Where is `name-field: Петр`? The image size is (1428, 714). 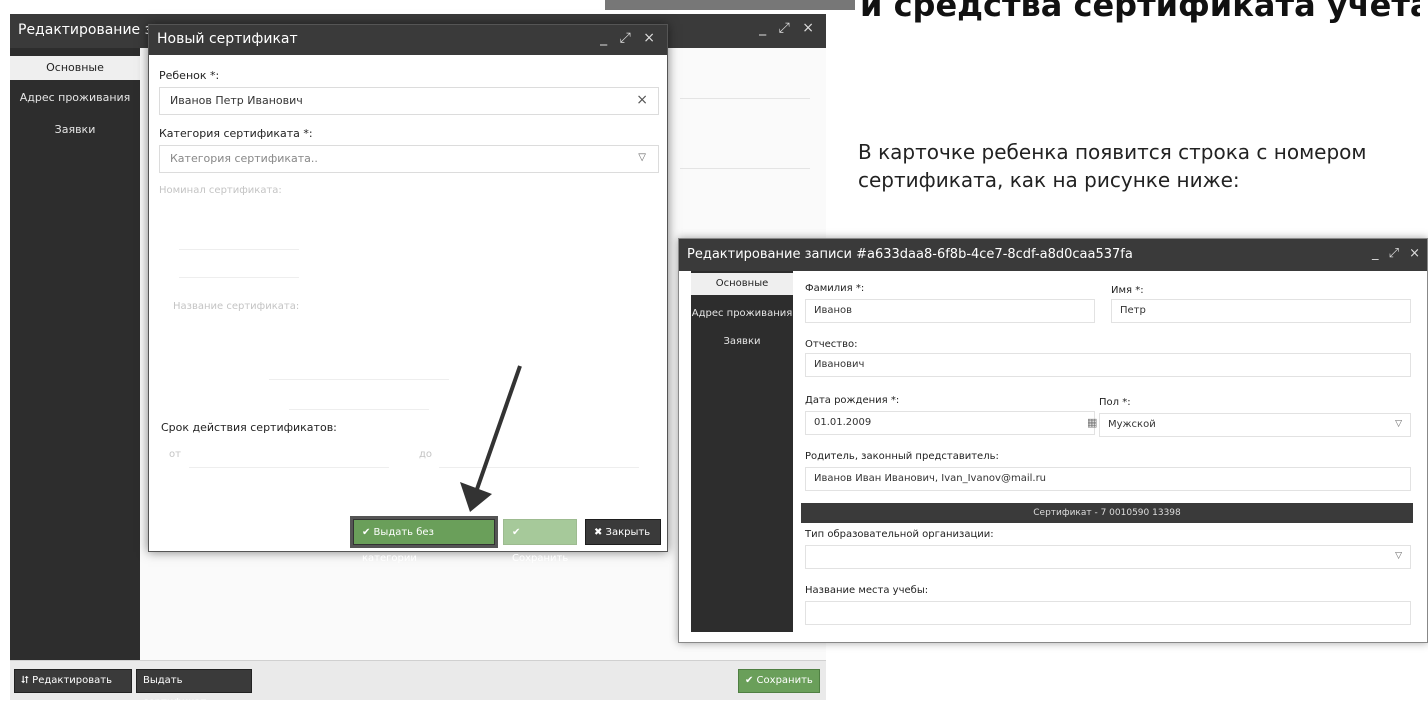
name-field: Петр is located at coordinates (1261, 311).